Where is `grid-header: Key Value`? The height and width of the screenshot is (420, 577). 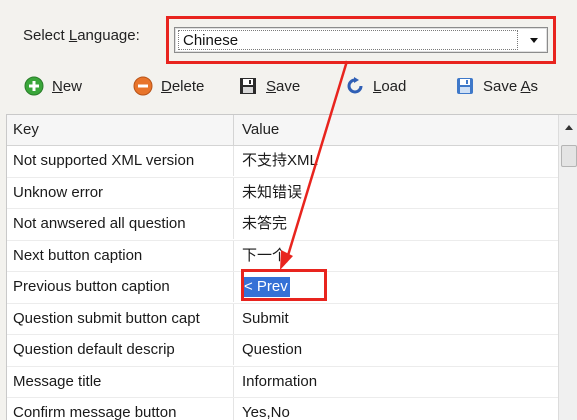
grid-header: Key Value is located at coordinates (282, 130).